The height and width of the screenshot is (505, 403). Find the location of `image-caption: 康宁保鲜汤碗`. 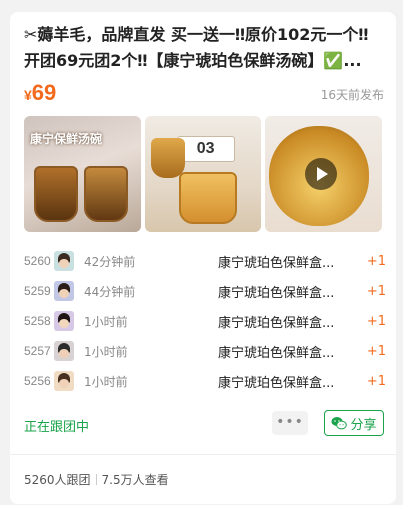

image-caption: 康宁保鲜汤碗 is located at coordinates (66, 139).